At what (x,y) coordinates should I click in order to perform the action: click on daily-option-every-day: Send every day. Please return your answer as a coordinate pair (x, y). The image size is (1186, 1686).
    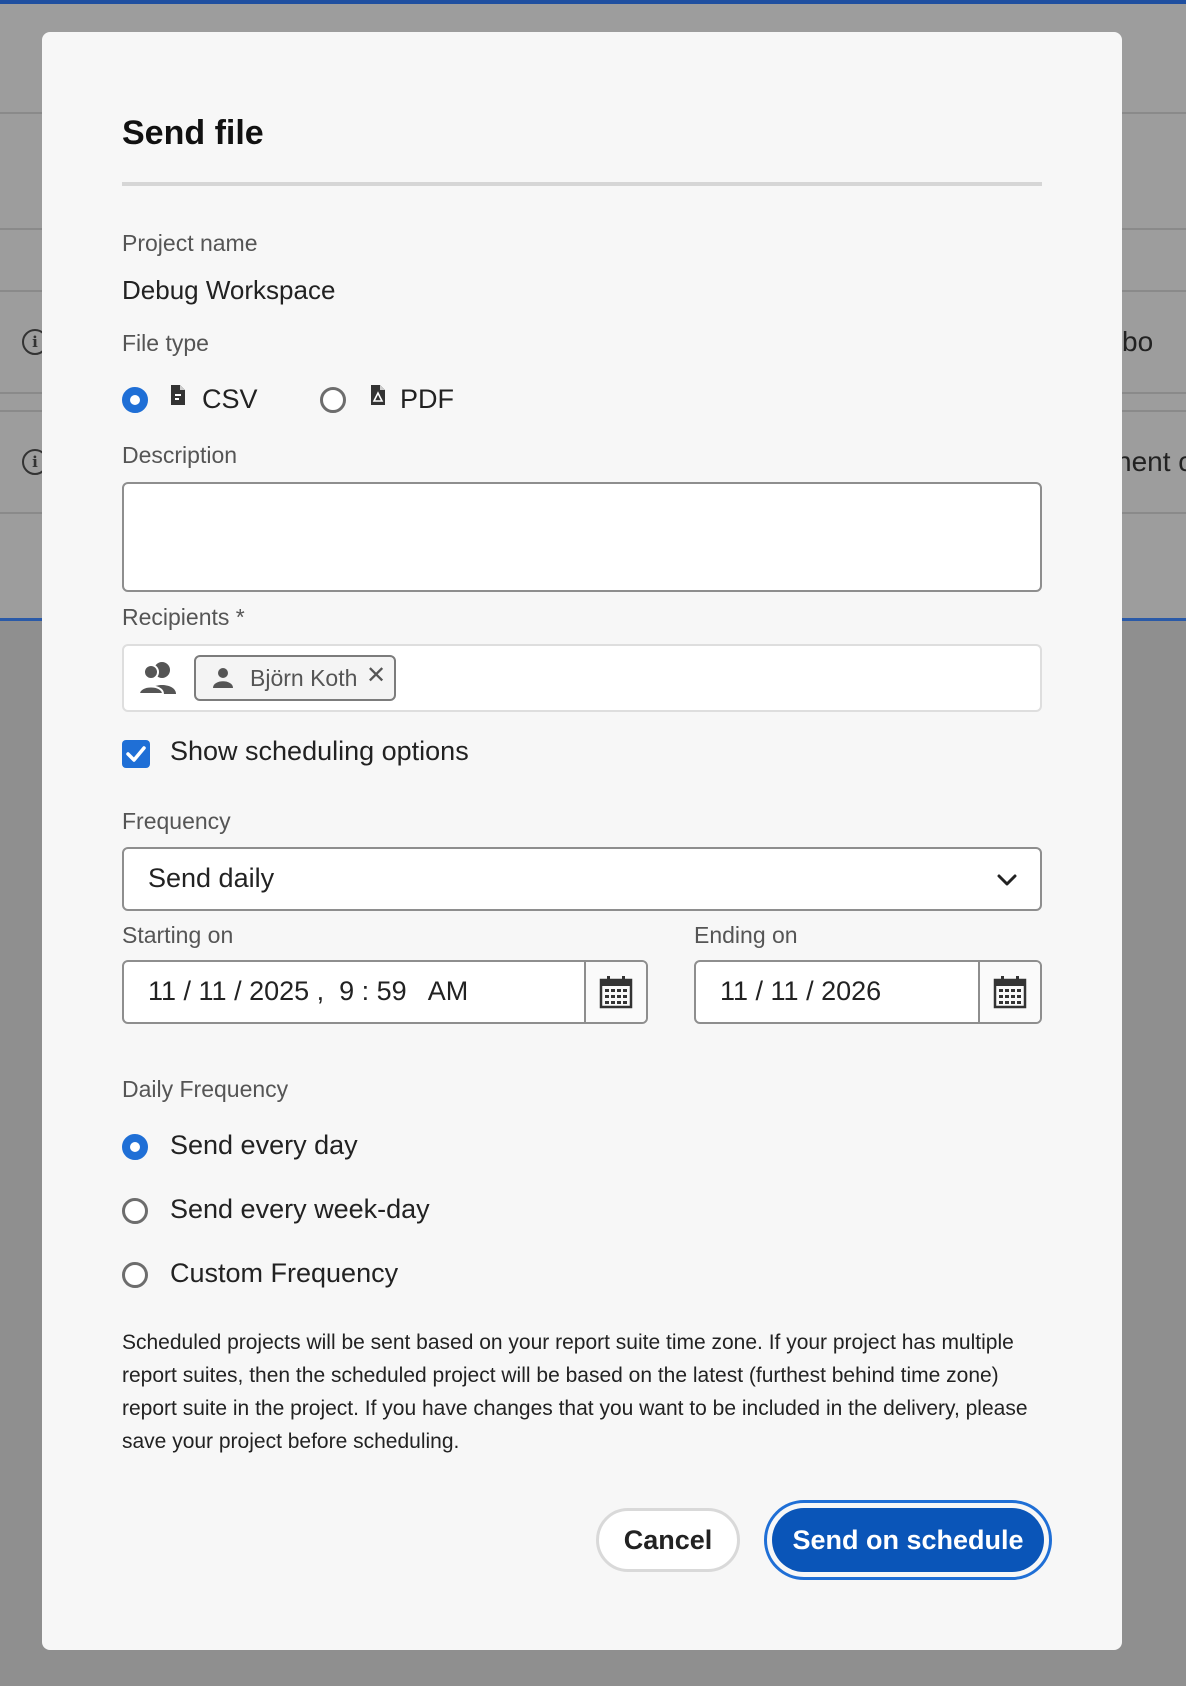
    Looking at the image, I should click on (322, 1148).